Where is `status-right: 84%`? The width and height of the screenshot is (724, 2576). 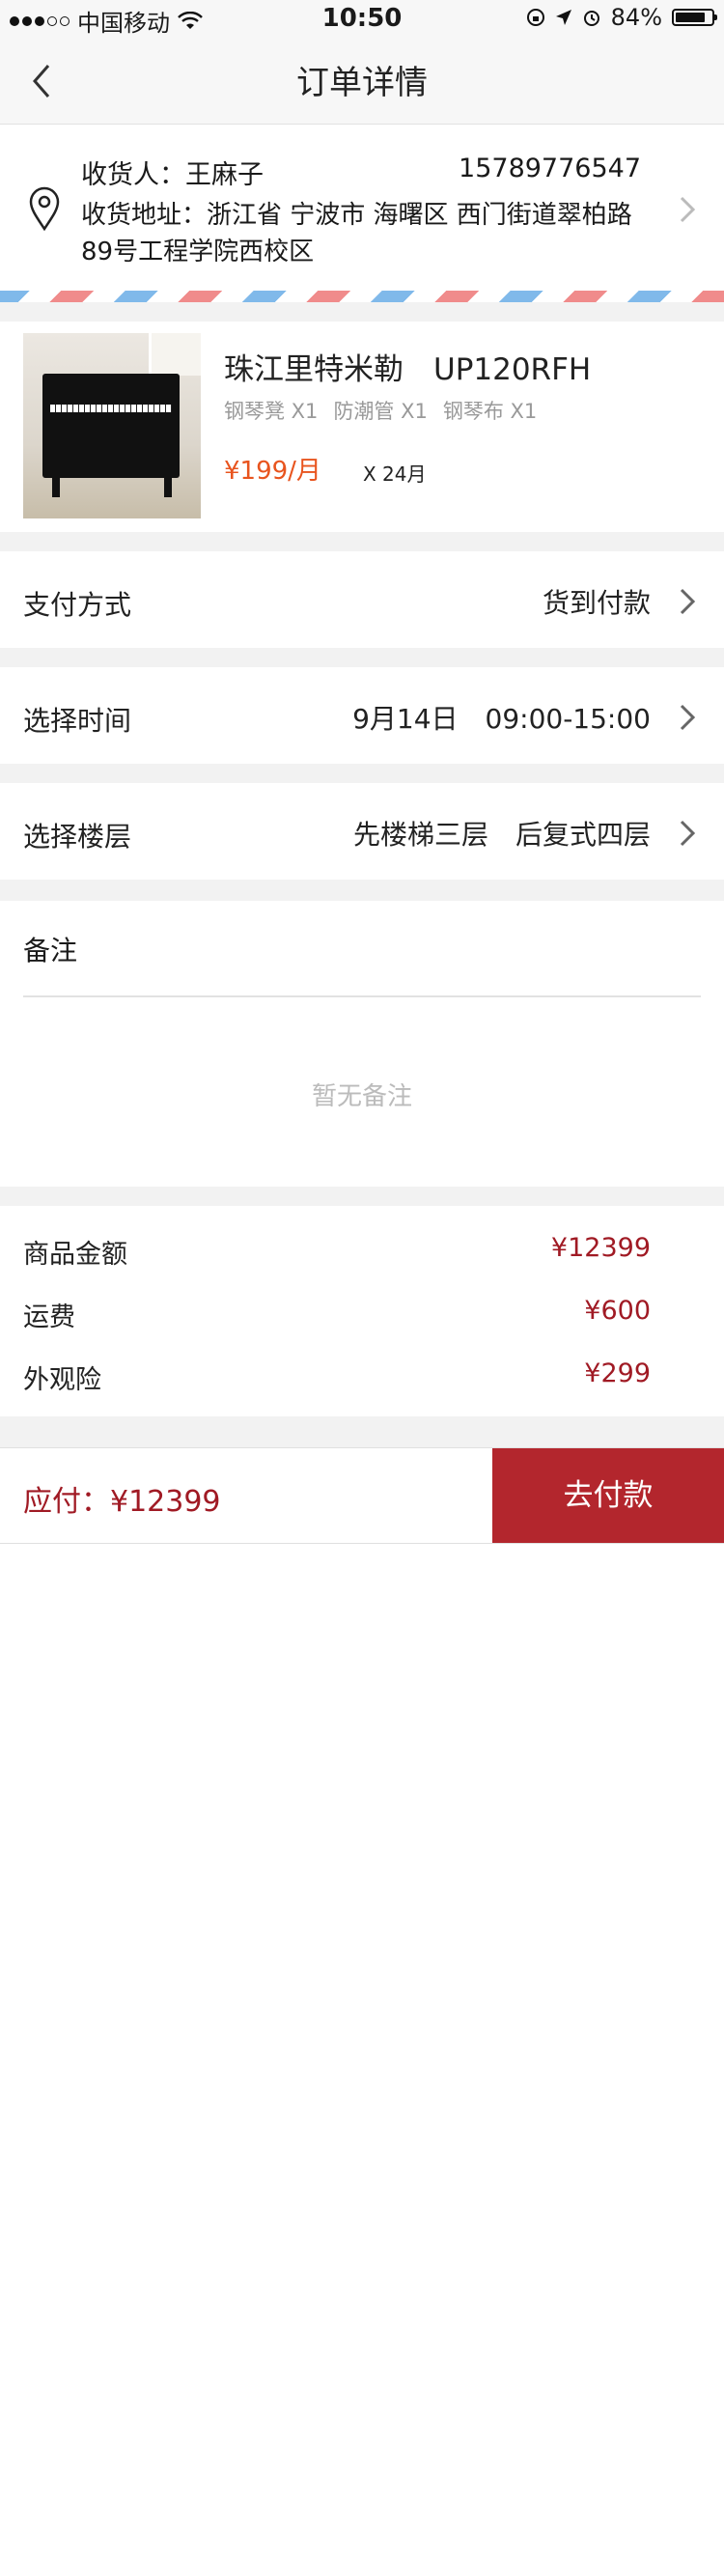
status-right: 84% is located at coordinates (622, 17).